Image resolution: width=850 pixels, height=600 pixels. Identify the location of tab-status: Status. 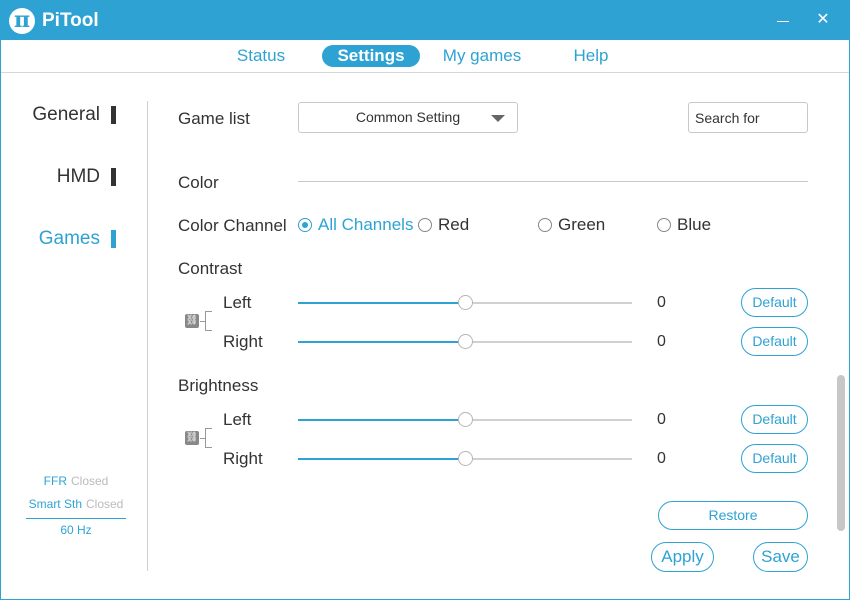
(261, 56).